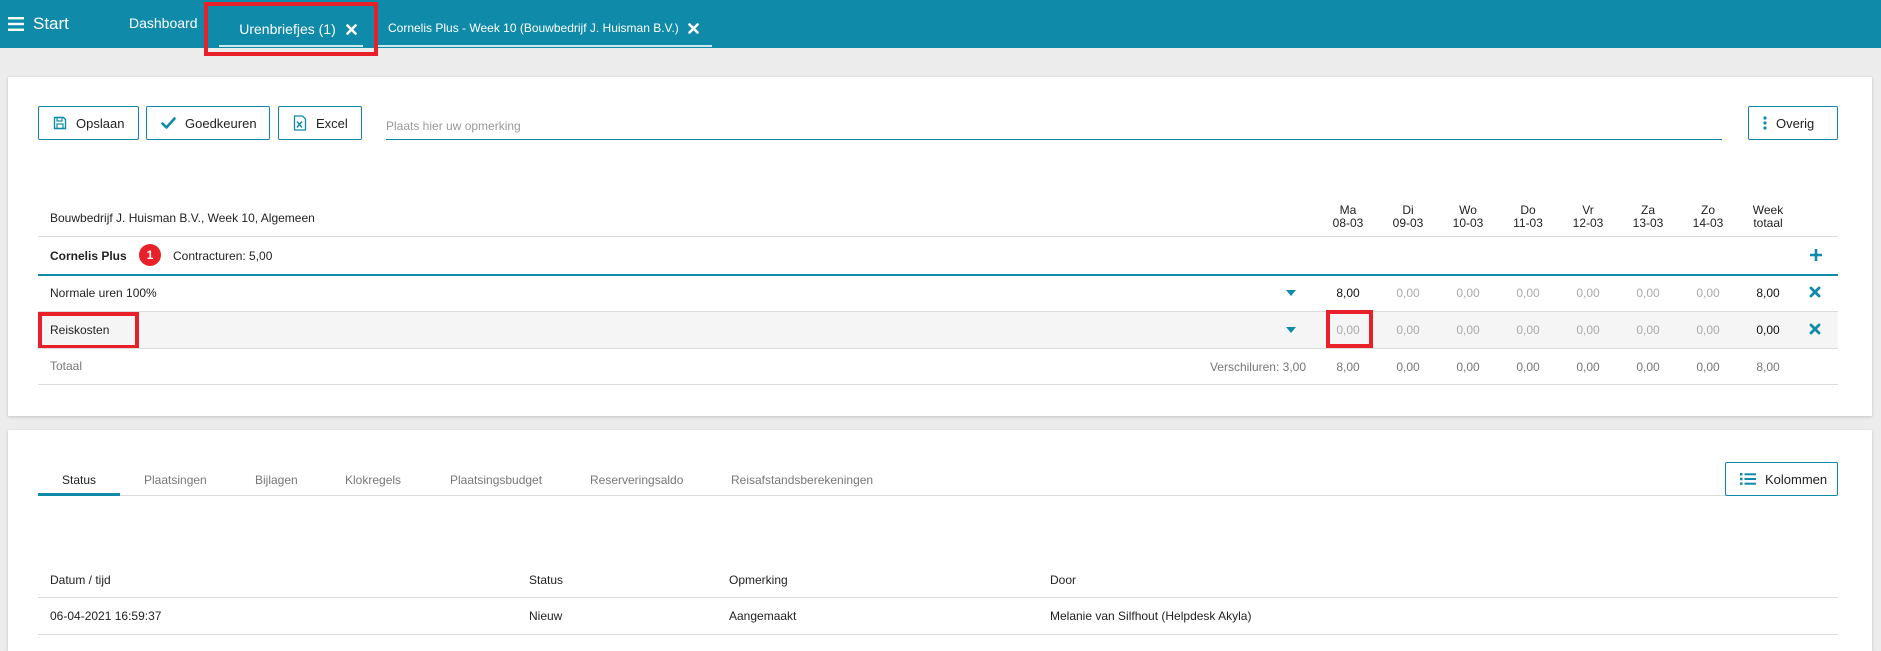  I want to click on columns-button: Kolommen, so click(1781, 479).